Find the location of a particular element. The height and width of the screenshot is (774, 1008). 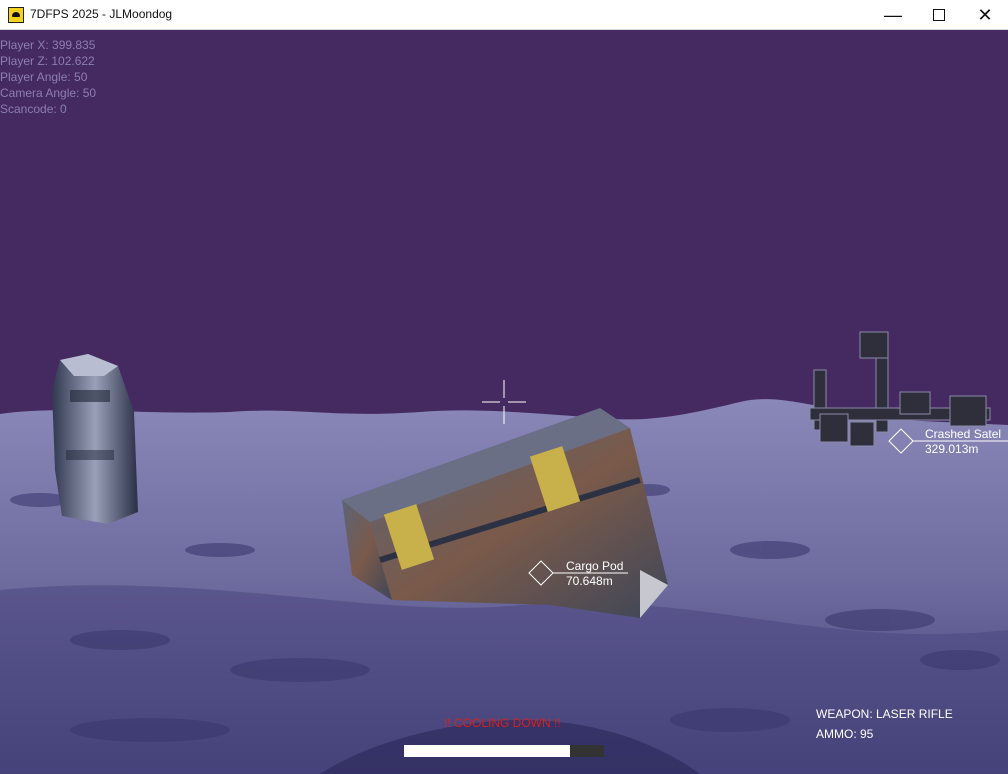

satellite-marker-distance: 329.013m is located at coordinates (952, 449).